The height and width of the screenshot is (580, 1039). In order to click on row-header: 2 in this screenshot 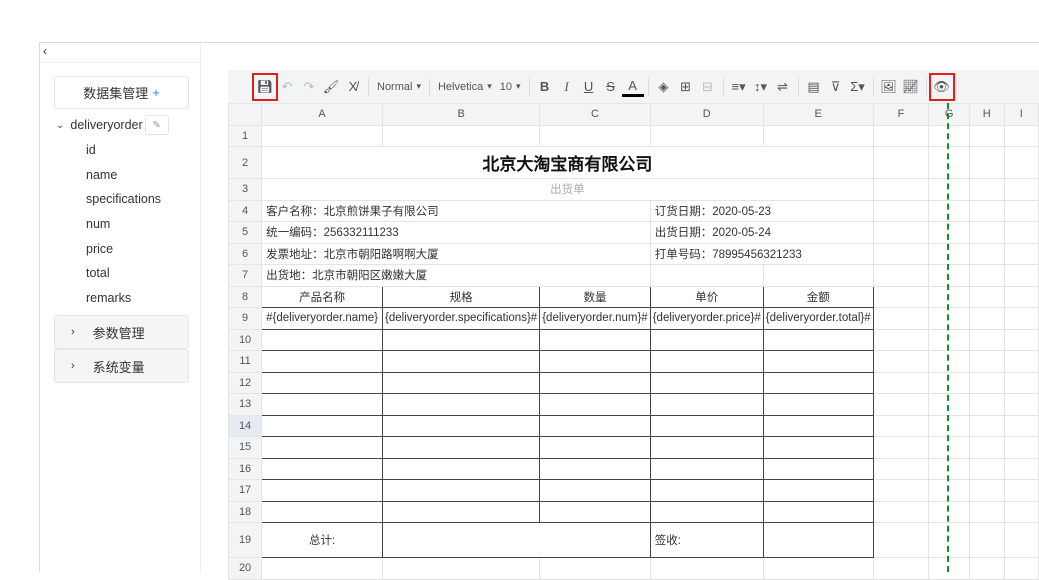, I will do `click(245, 162)`.